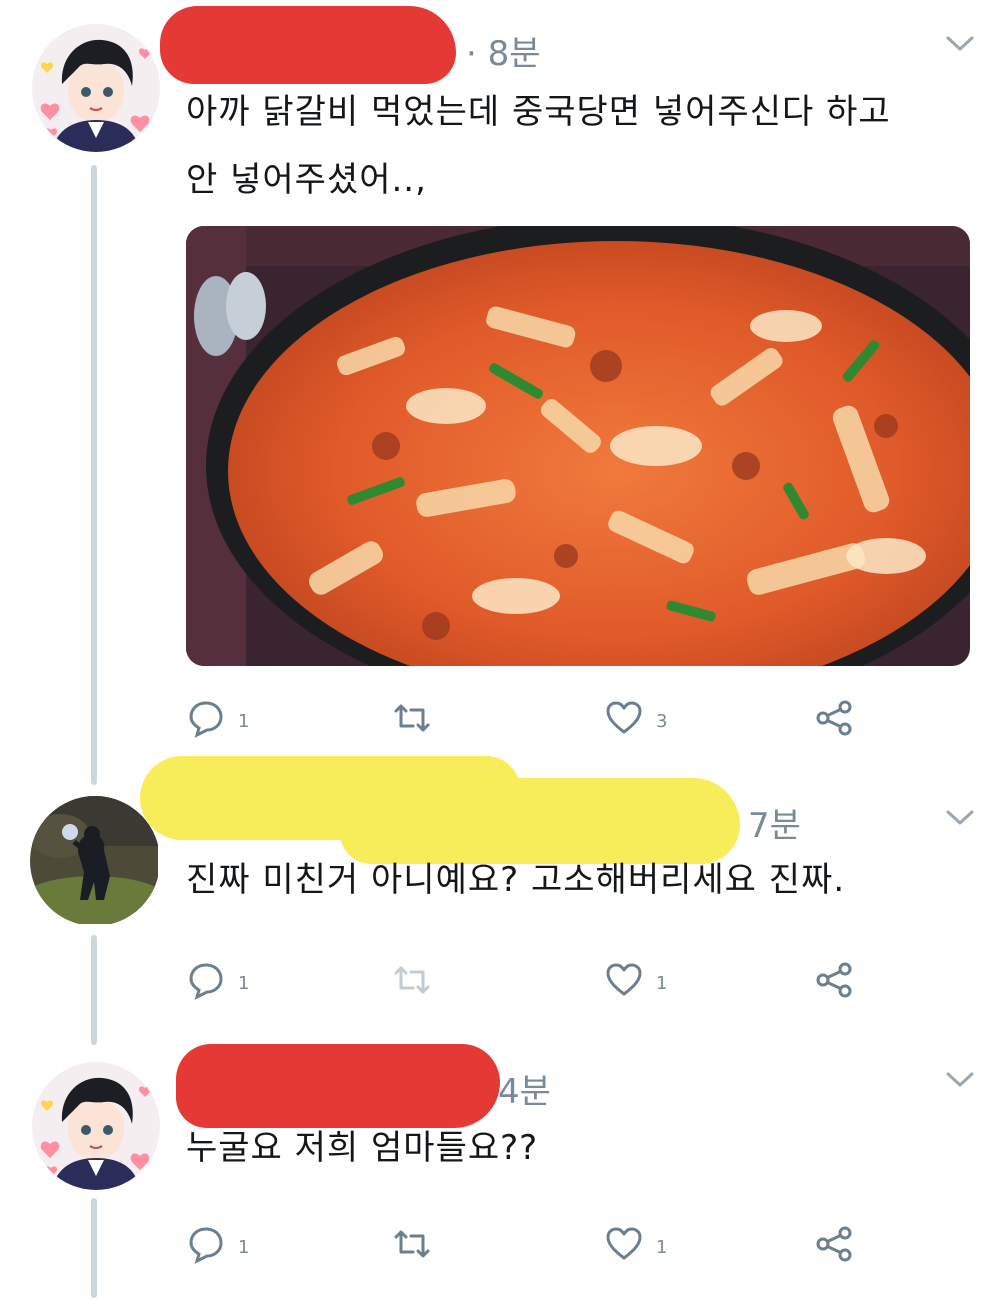  I want to click on redacted-username, so click(308, 45).